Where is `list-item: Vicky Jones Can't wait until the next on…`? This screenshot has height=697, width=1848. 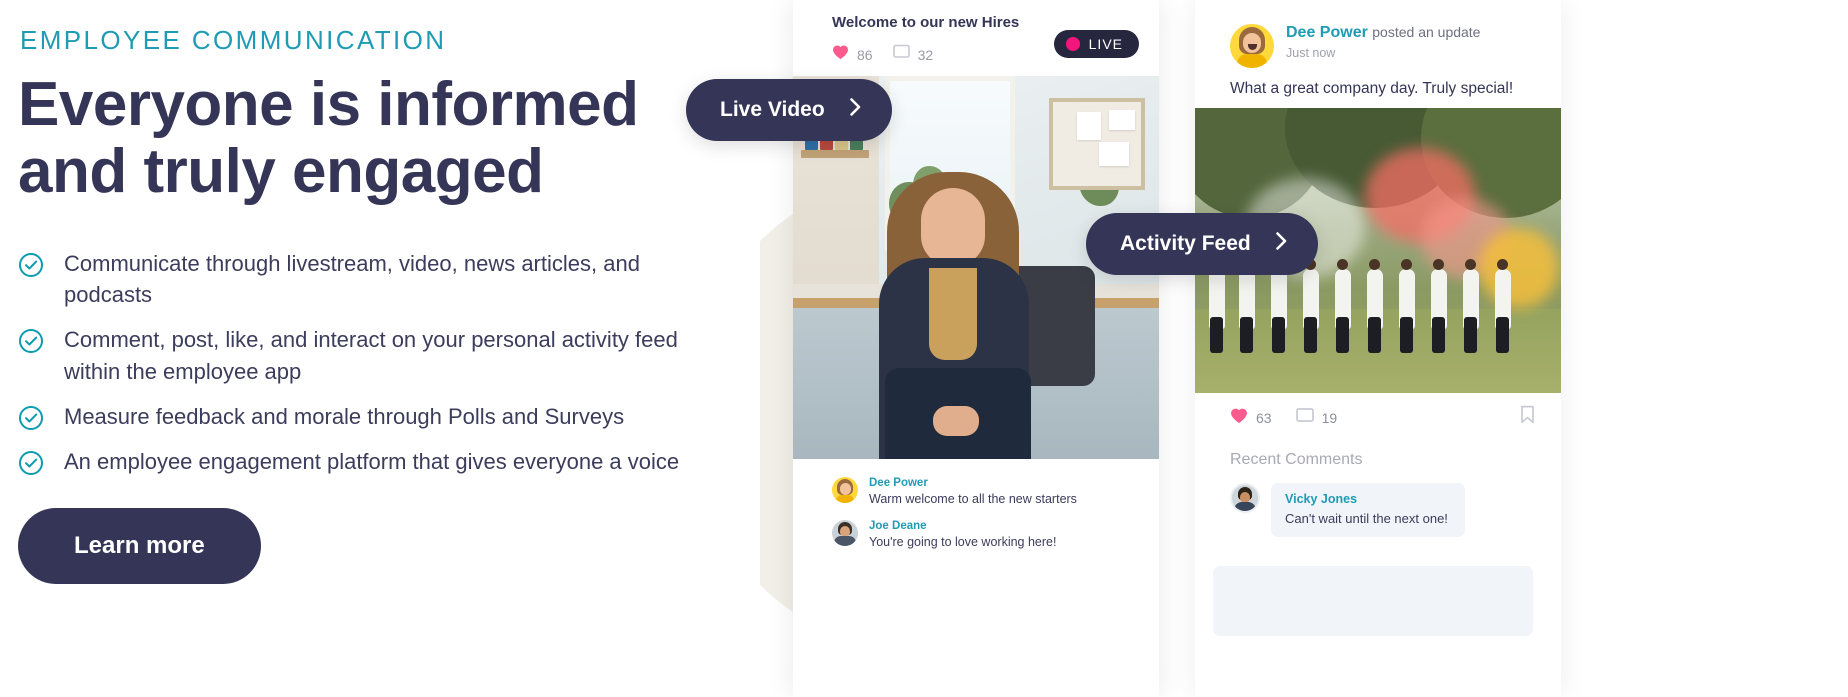 list-item: Vicky Jones Can't wait until the next on… is located at coordinates (1378, 503).